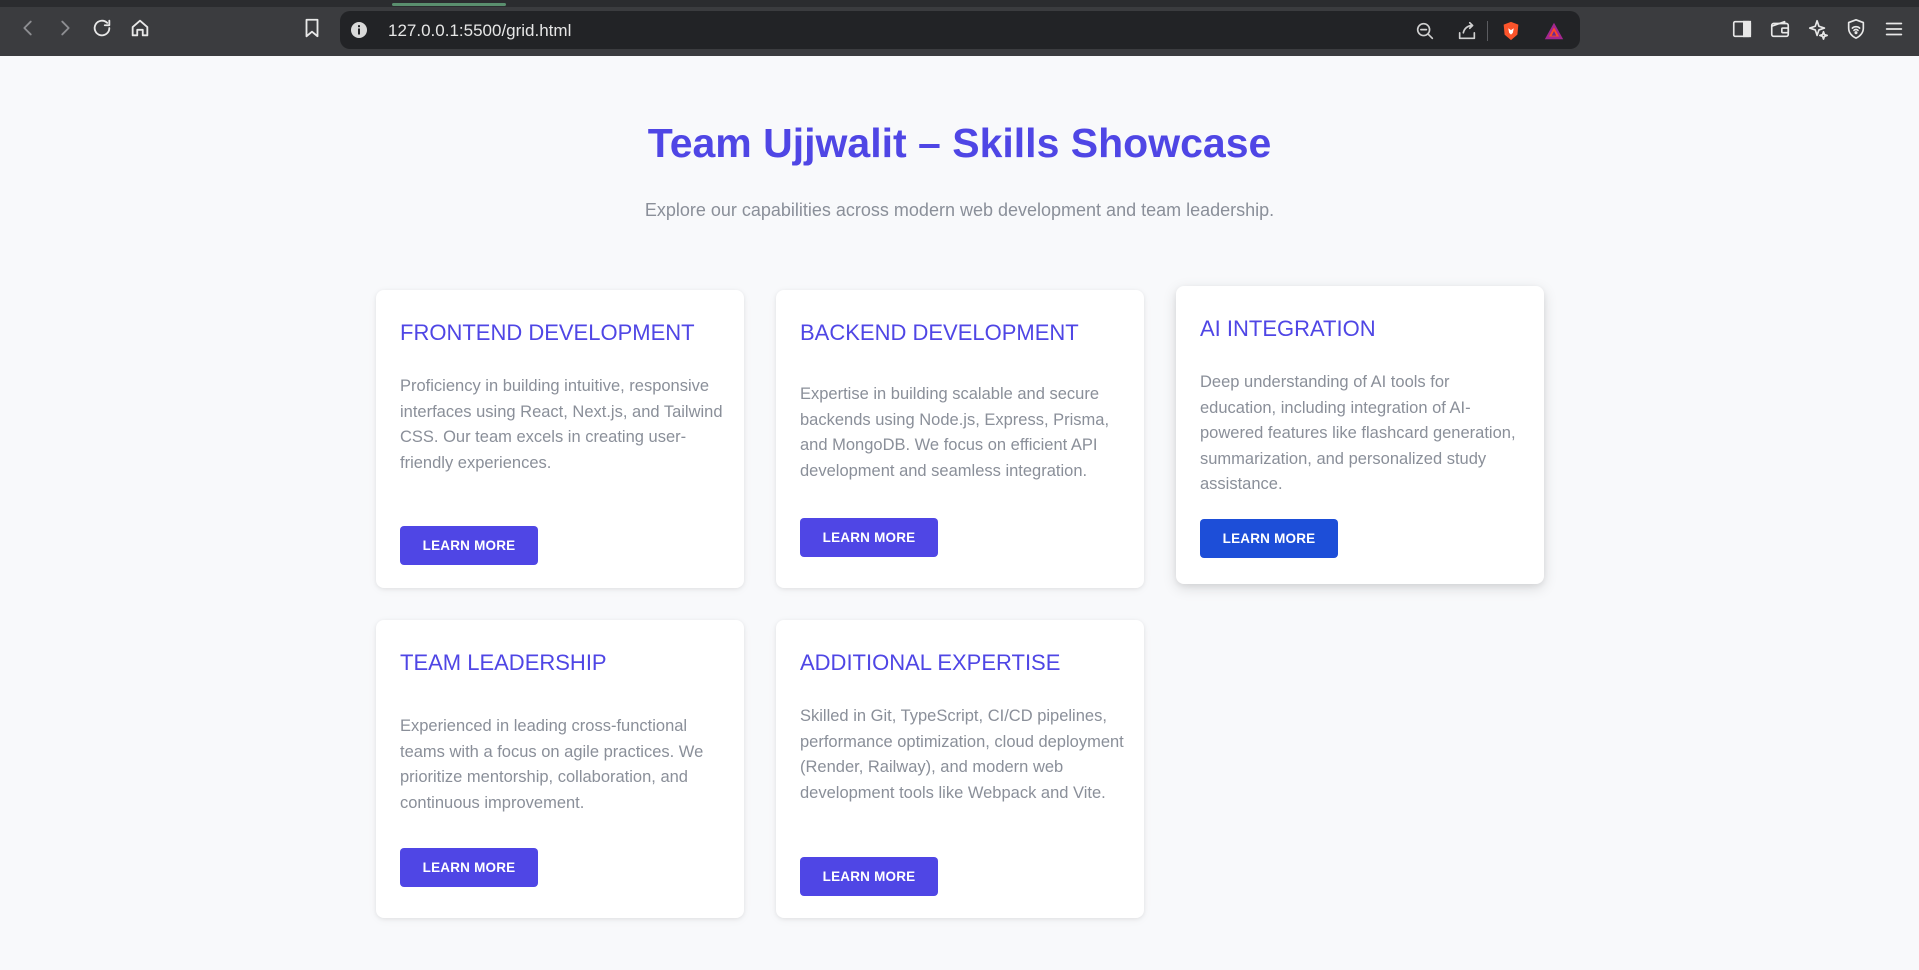 This screenshot has height=970, width=1919. I want to click on brave-shields-icon, so click(1511, 31).